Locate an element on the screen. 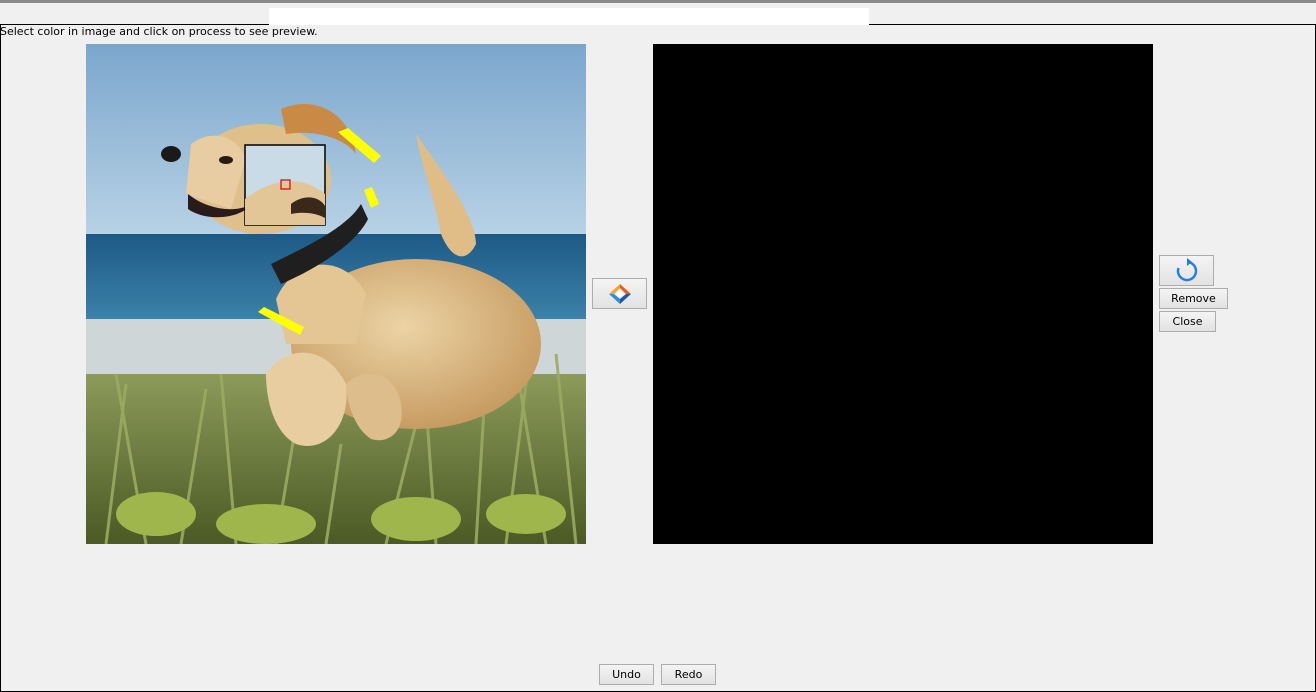  reset-button is located at coordinates (1186, 270).